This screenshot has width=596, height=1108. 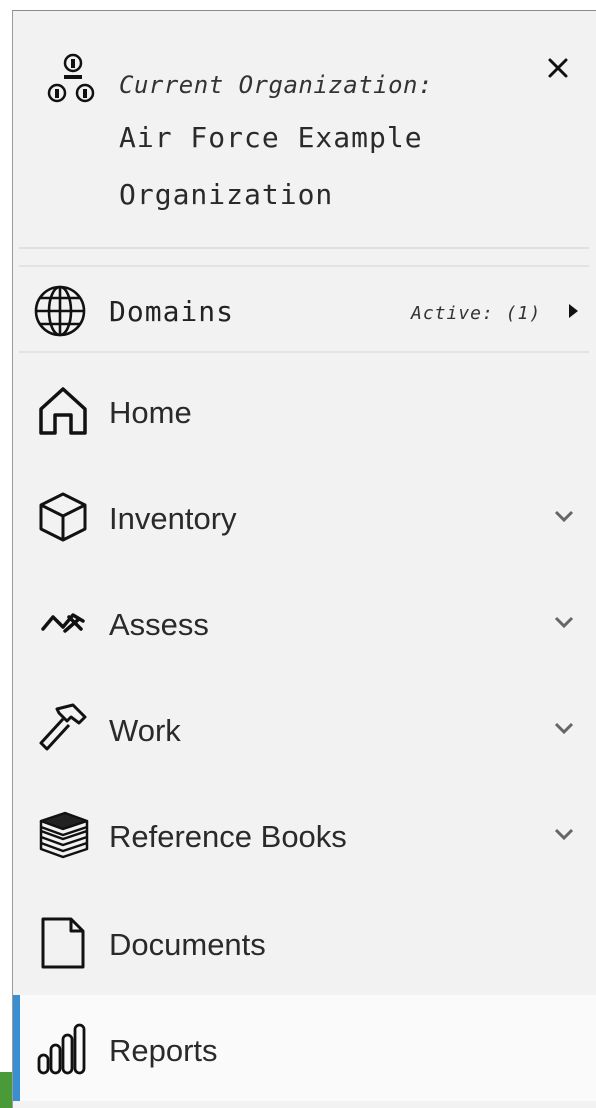 What do you see at coordinates (60, 311) in the screenshot?
I see `globe-icon` at bounding box center [60, 311].